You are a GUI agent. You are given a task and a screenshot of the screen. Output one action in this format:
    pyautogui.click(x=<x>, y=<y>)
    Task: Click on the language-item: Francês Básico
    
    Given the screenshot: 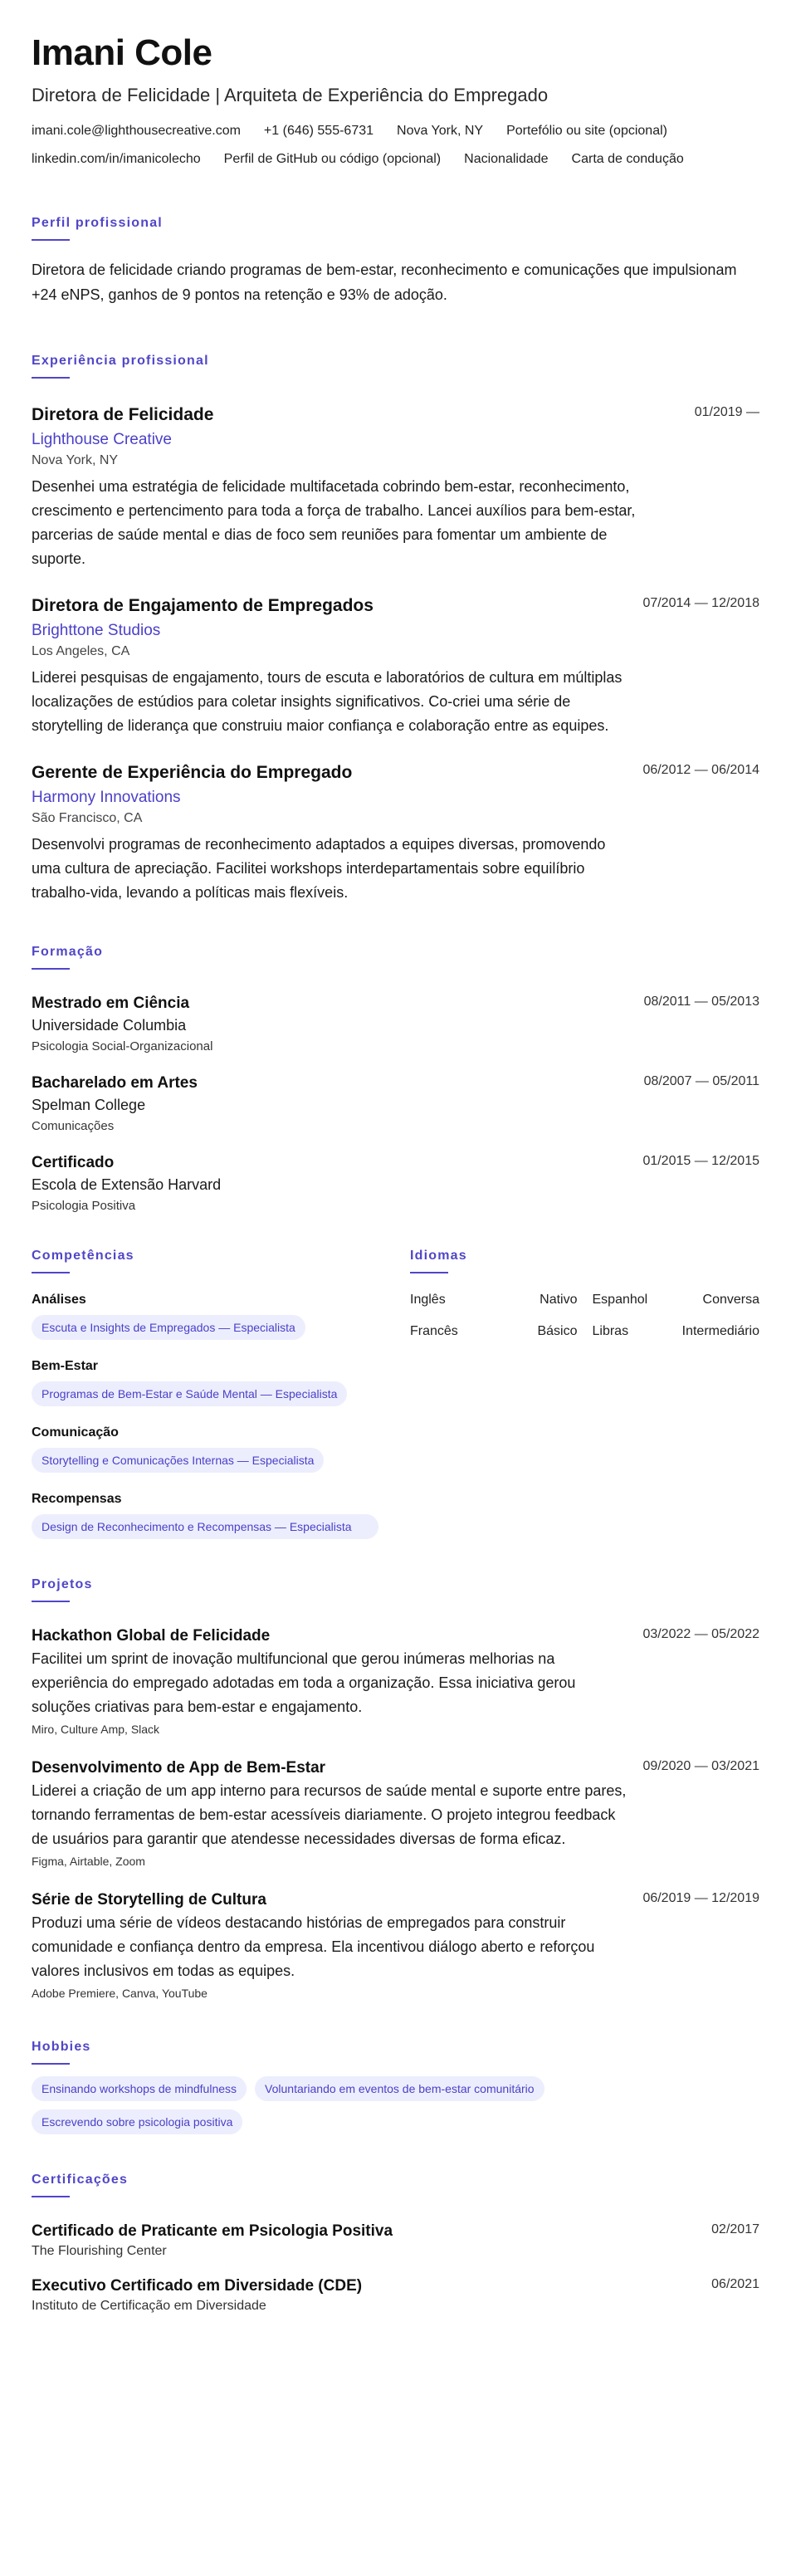 What is the action you would take?
    pyautogui.click(x=494, y=1331)
    